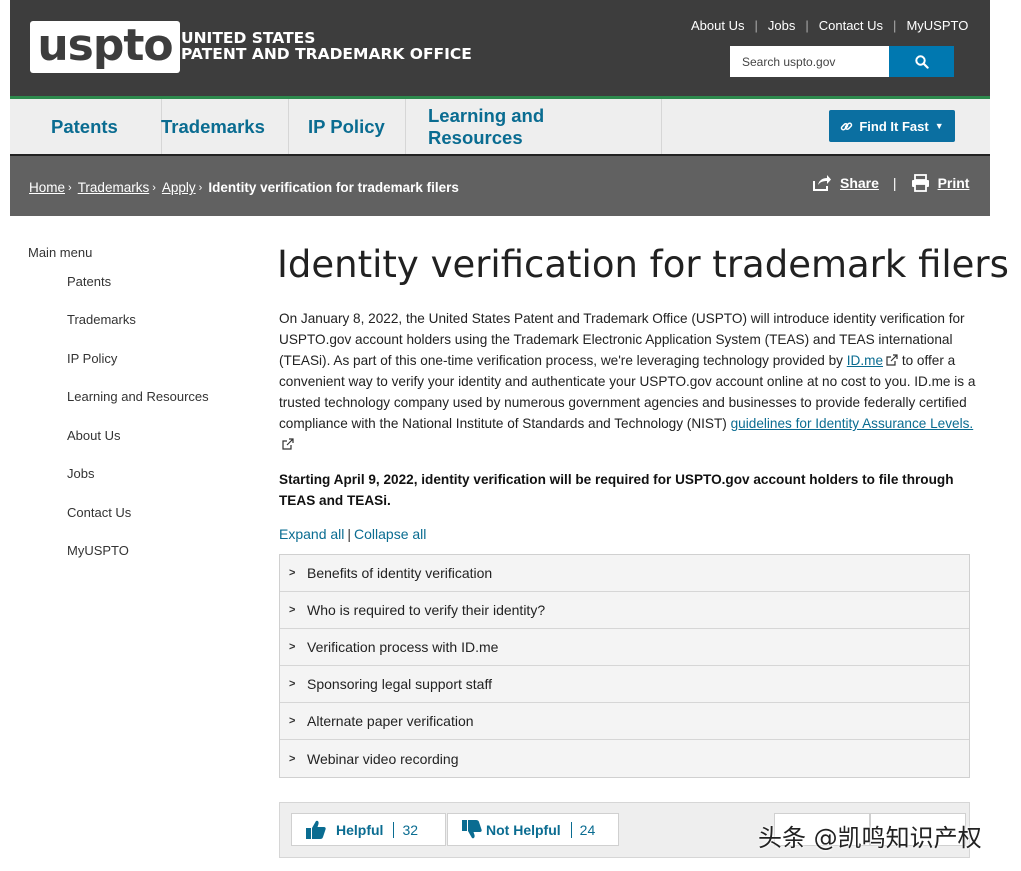 The image size is (1021, 871). I want to click on nav-item-ip-policy: IP Policy, so click(347, 126).